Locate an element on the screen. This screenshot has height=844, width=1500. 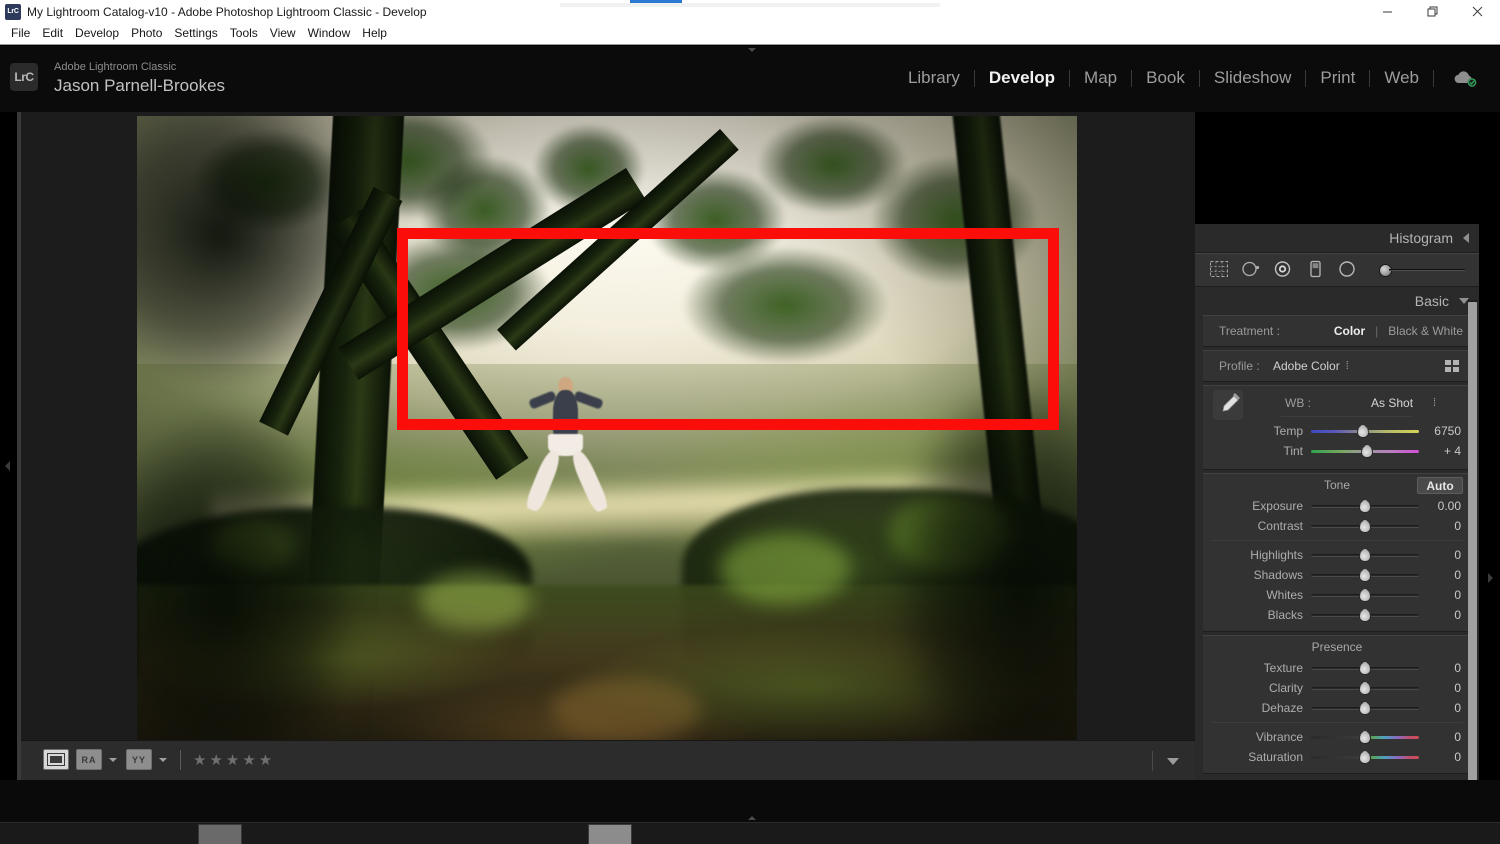
vibrance-slider-knob is located at coordinates (1365, 737).